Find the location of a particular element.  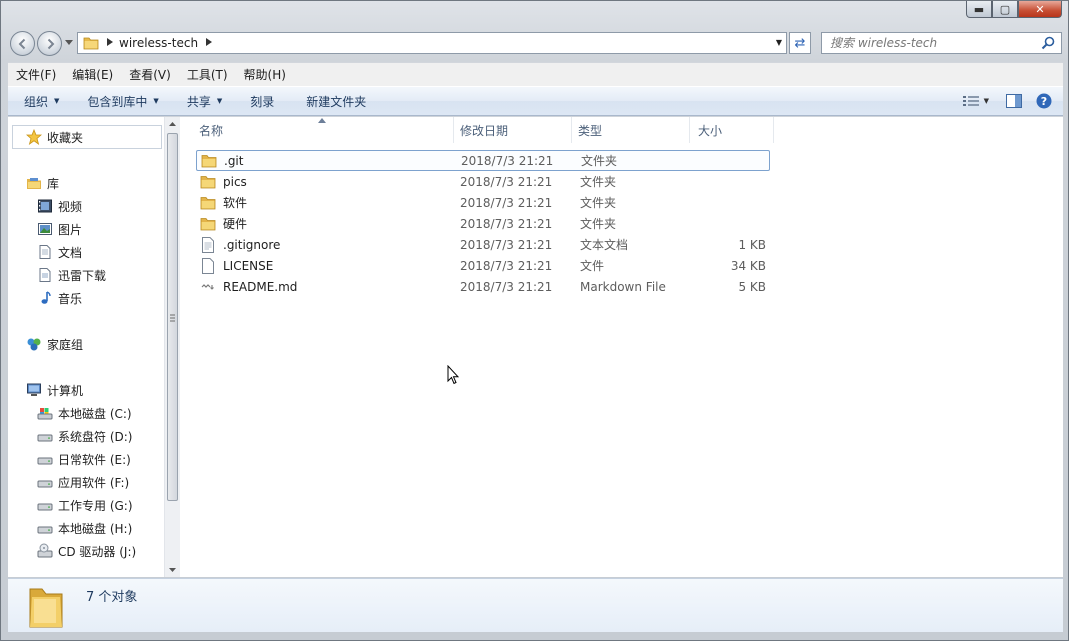

address-history-dropdown: ▼ is located at coordinates (779, 42).